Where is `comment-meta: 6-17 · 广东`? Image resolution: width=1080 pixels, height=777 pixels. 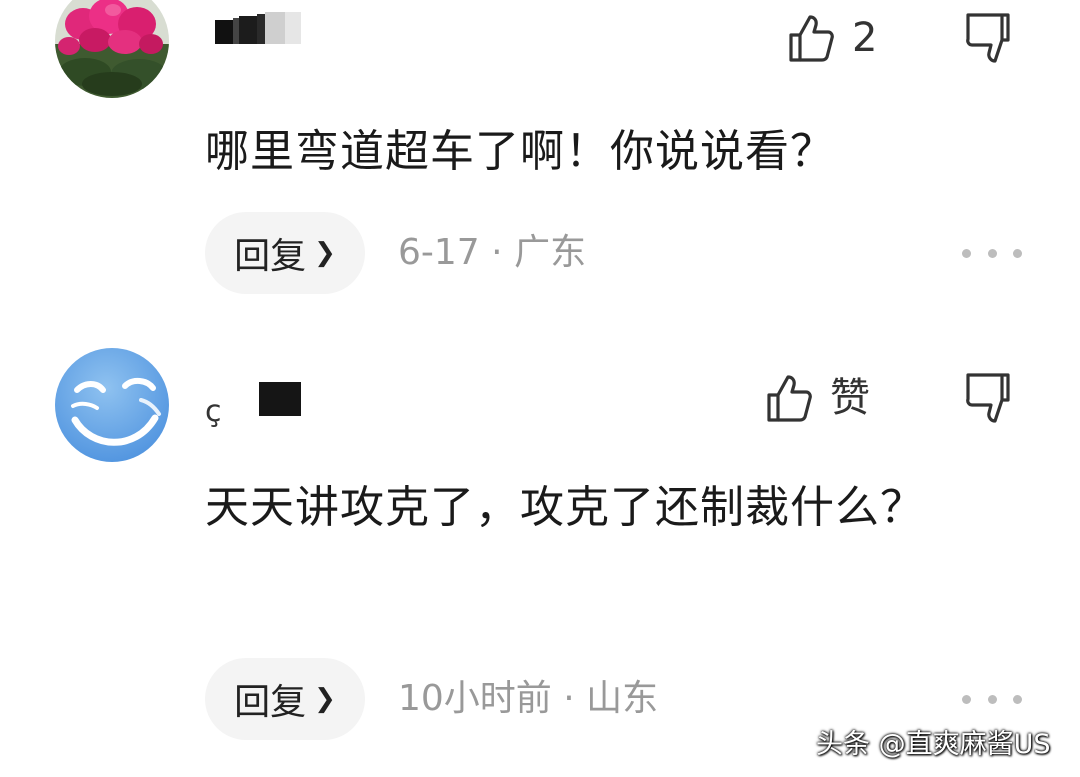 comment-meta: 6-17 · 广东 is located at coordinates (492, 253).